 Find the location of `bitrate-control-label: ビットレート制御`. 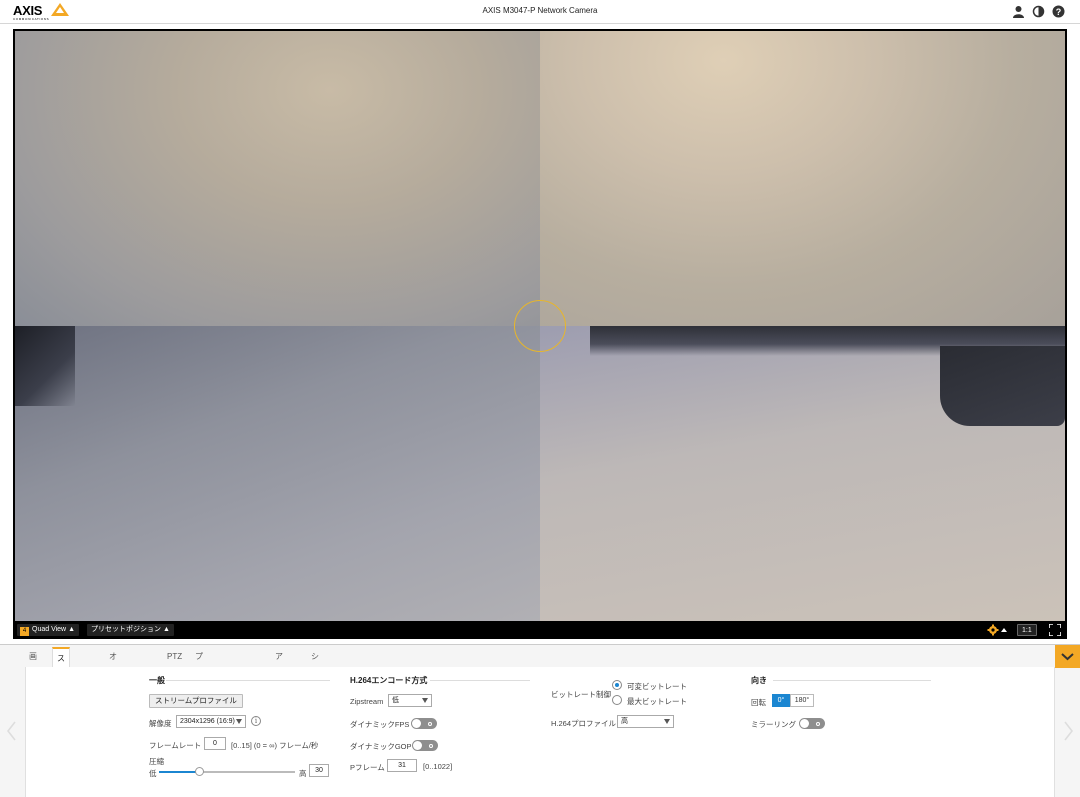

bitrate-control-label: ビットレート制御 is located at coordinates (581, 694).